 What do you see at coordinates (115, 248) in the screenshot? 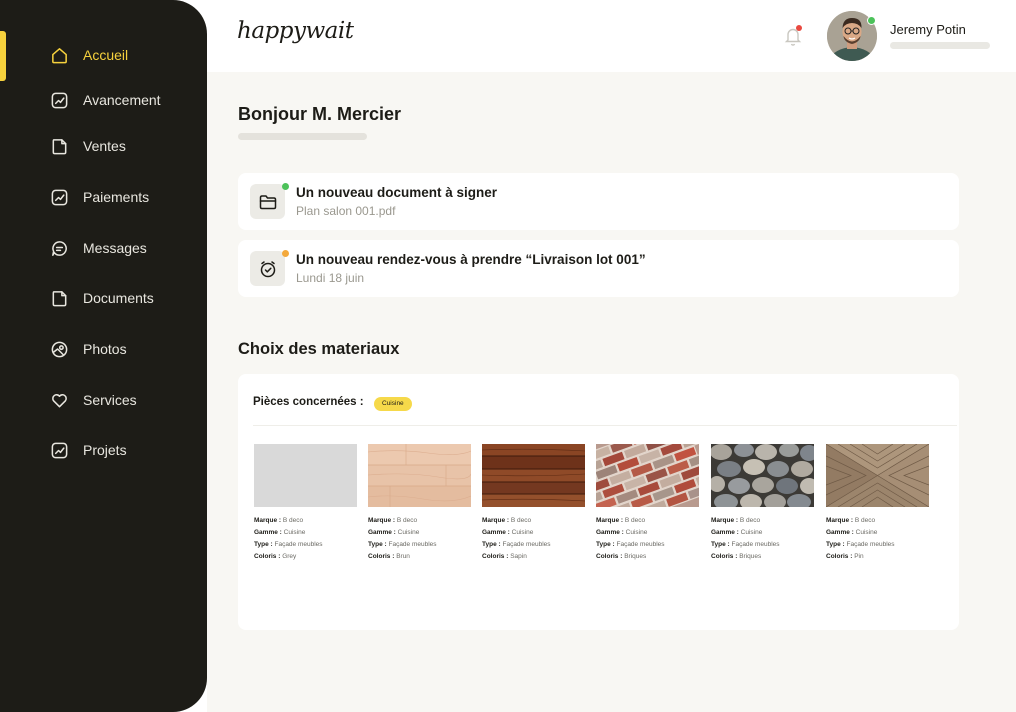
I see `sidebar-item-label: Messages` at bounding box center [115, 248].